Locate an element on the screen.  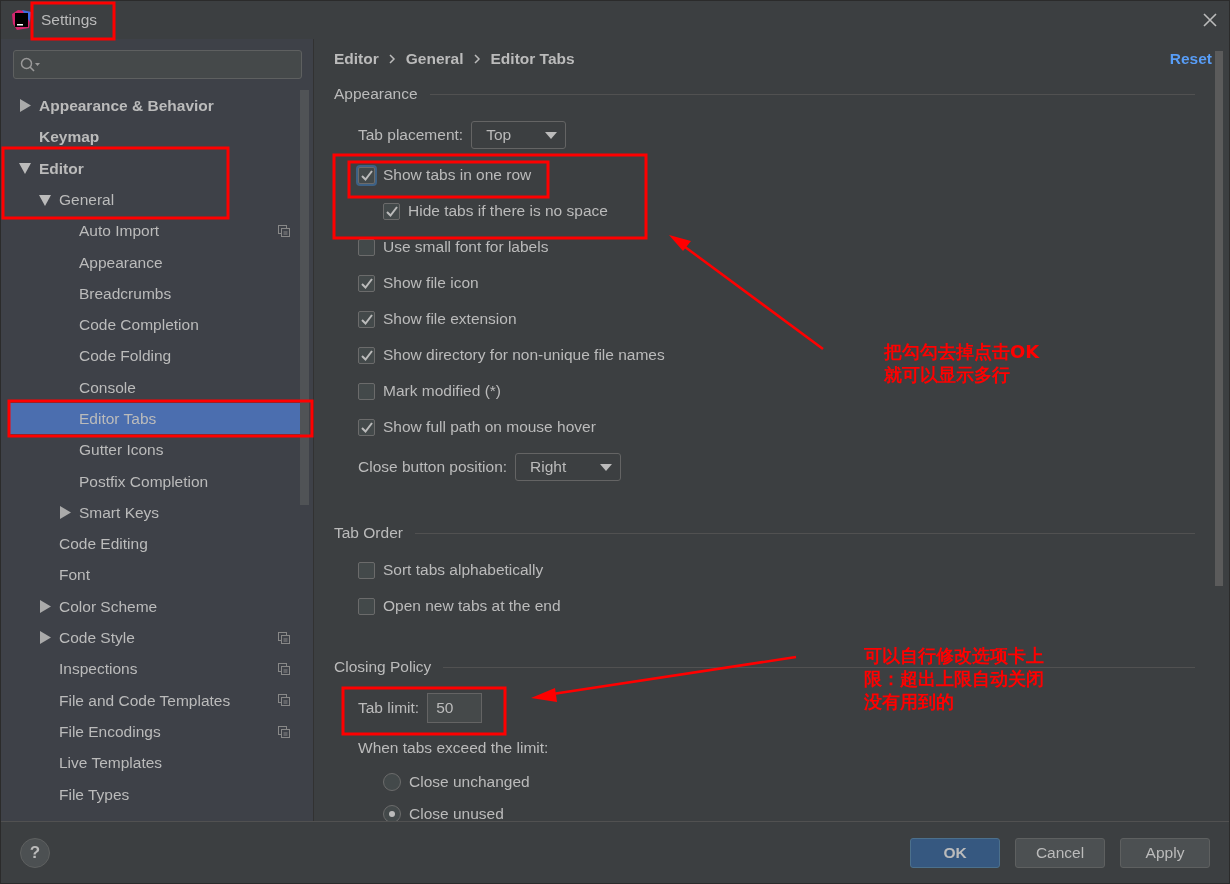
checkbox-label: Show full path on mouse hover is located at coordinates (489, 427).